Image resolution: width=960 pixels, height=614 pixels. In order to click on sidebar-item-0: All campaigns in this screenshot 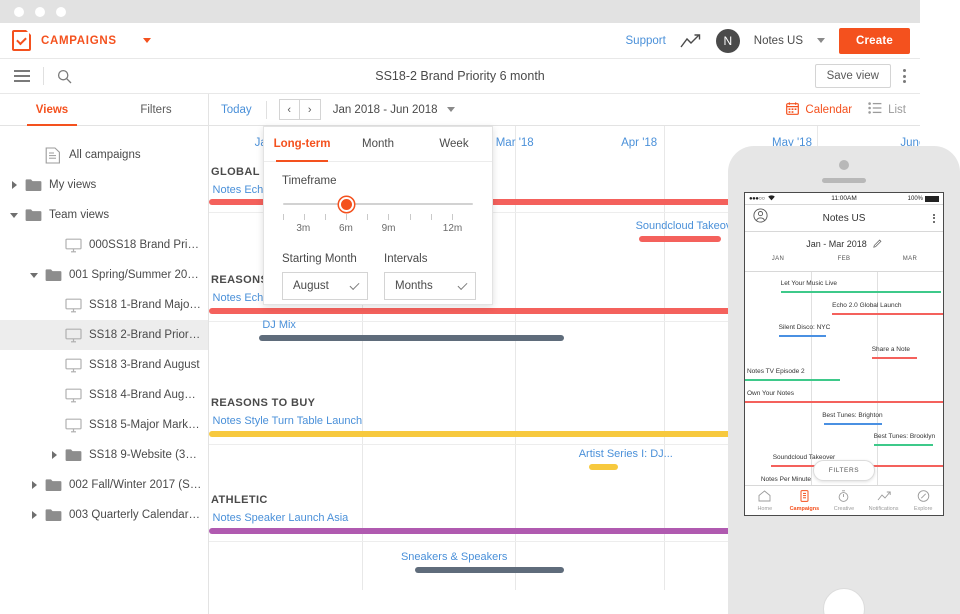, I will do `click(104, 155)`.